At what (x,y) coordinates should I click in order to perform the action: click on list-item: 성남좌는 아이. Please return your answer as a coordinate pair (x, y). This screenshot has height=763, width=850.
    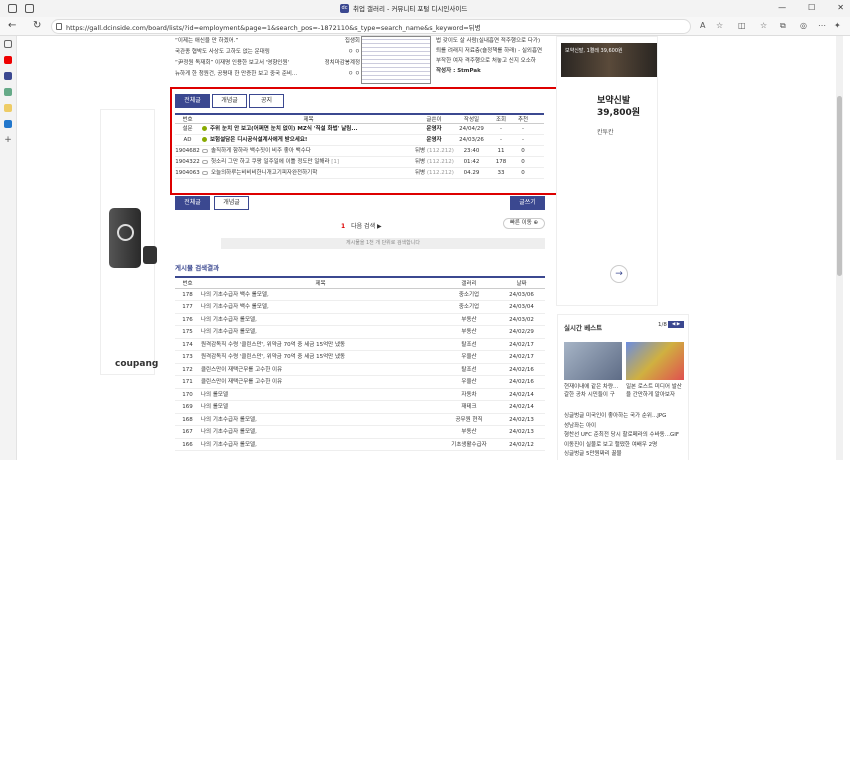
    Looking at the image, I should click on (626, 427).